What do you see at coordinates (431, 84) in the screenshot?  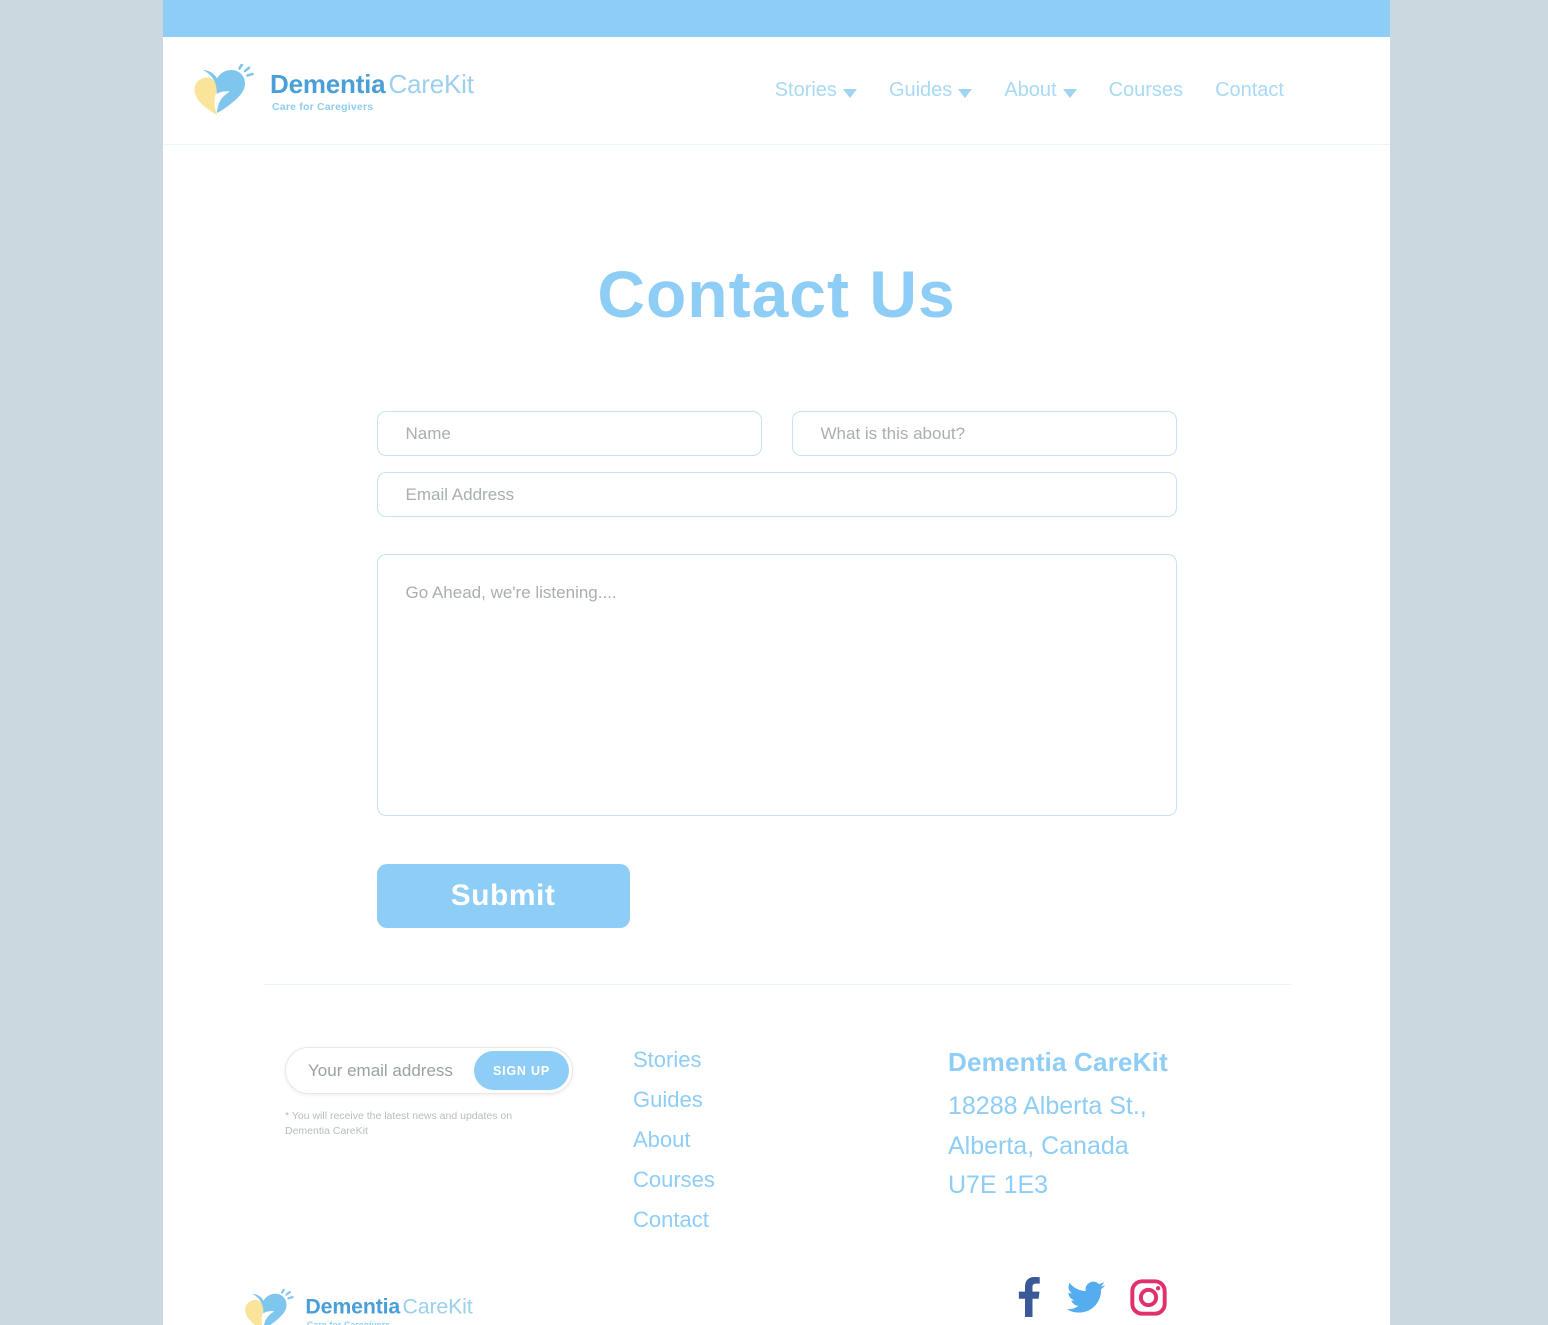 I see `brand-name-secondary: CareKit` at bounding box center [431, 84].